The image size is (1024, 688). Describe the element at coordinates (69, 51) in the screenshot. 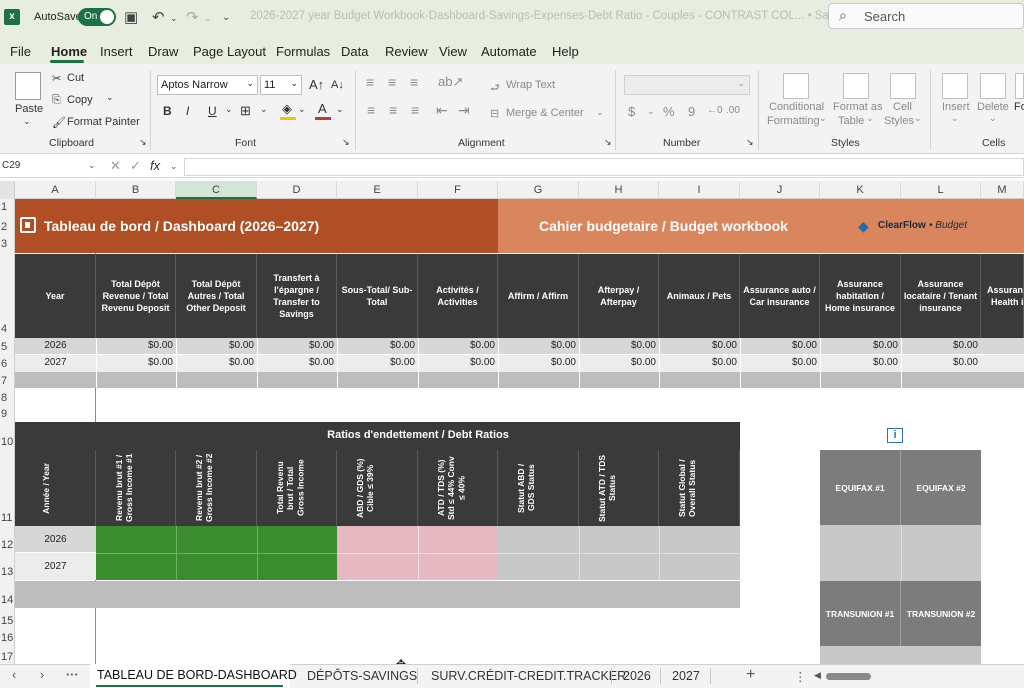

I see `menu-home: Home` at that location.